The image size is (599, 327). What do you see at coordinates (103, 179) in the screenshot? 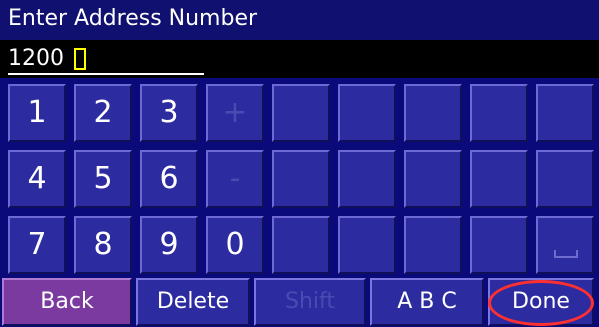
I see `key-5: 5` at bounding box center [103, 179].